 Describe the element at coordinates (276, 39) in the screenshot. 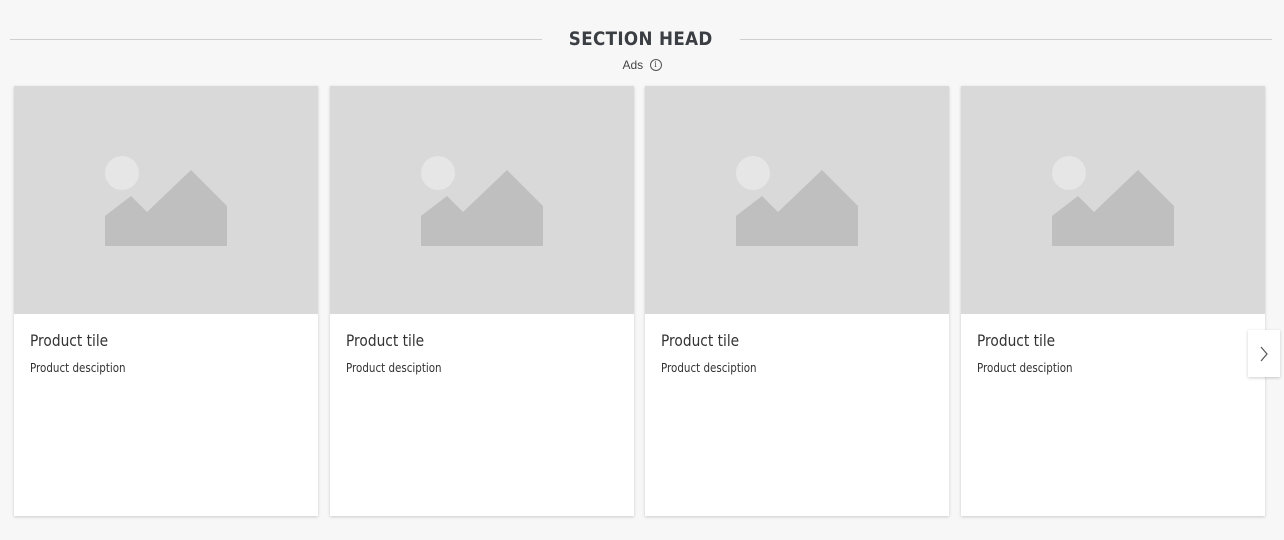

I see `header-divider-left` at that location.